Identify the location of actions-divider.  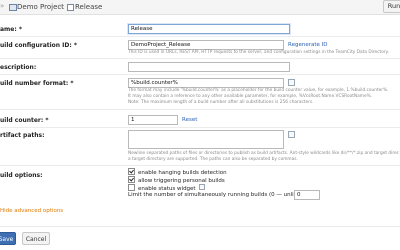
(200, 226).